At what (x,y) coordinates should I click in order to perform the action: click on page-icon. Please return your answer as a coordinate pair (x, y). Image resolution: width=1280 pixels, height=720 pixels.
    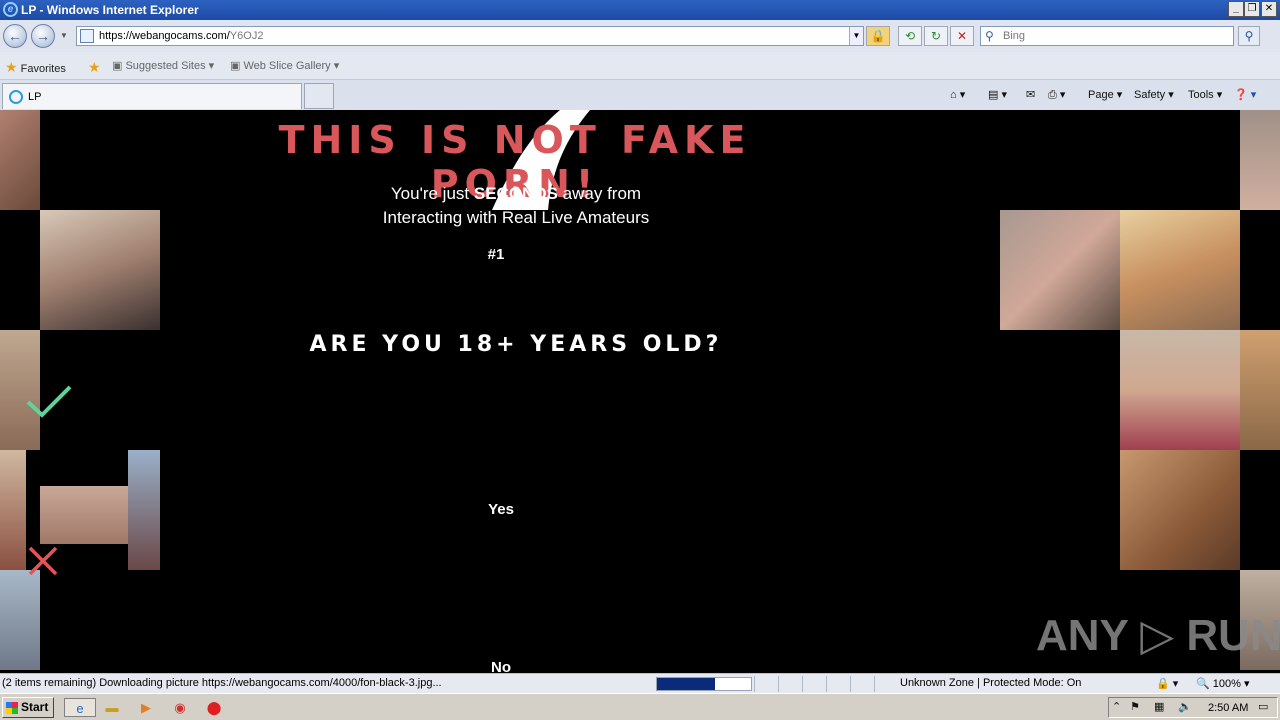
    Looking at the image, I should click on (87, 36).